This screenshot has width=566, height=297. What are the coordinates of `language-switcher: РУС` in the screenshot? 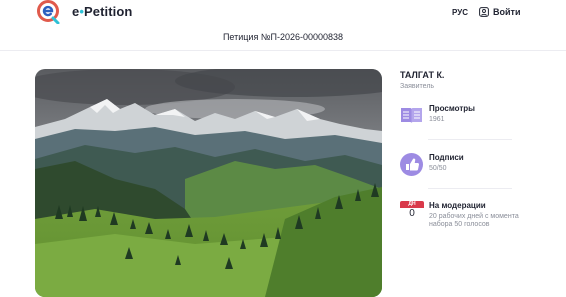 It's located at (460, 12).